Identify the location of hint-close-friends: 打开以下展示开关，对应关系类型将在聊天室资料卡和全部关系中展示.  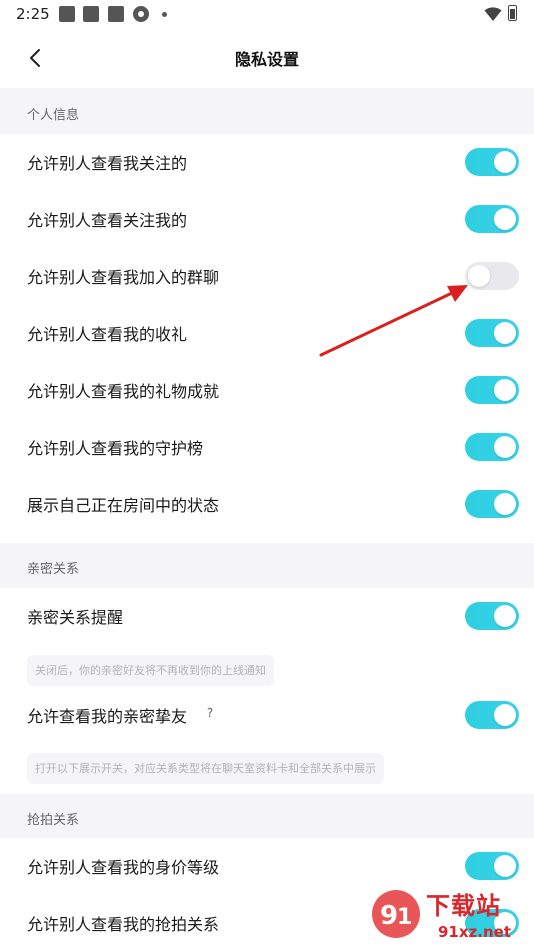
(205, 768).